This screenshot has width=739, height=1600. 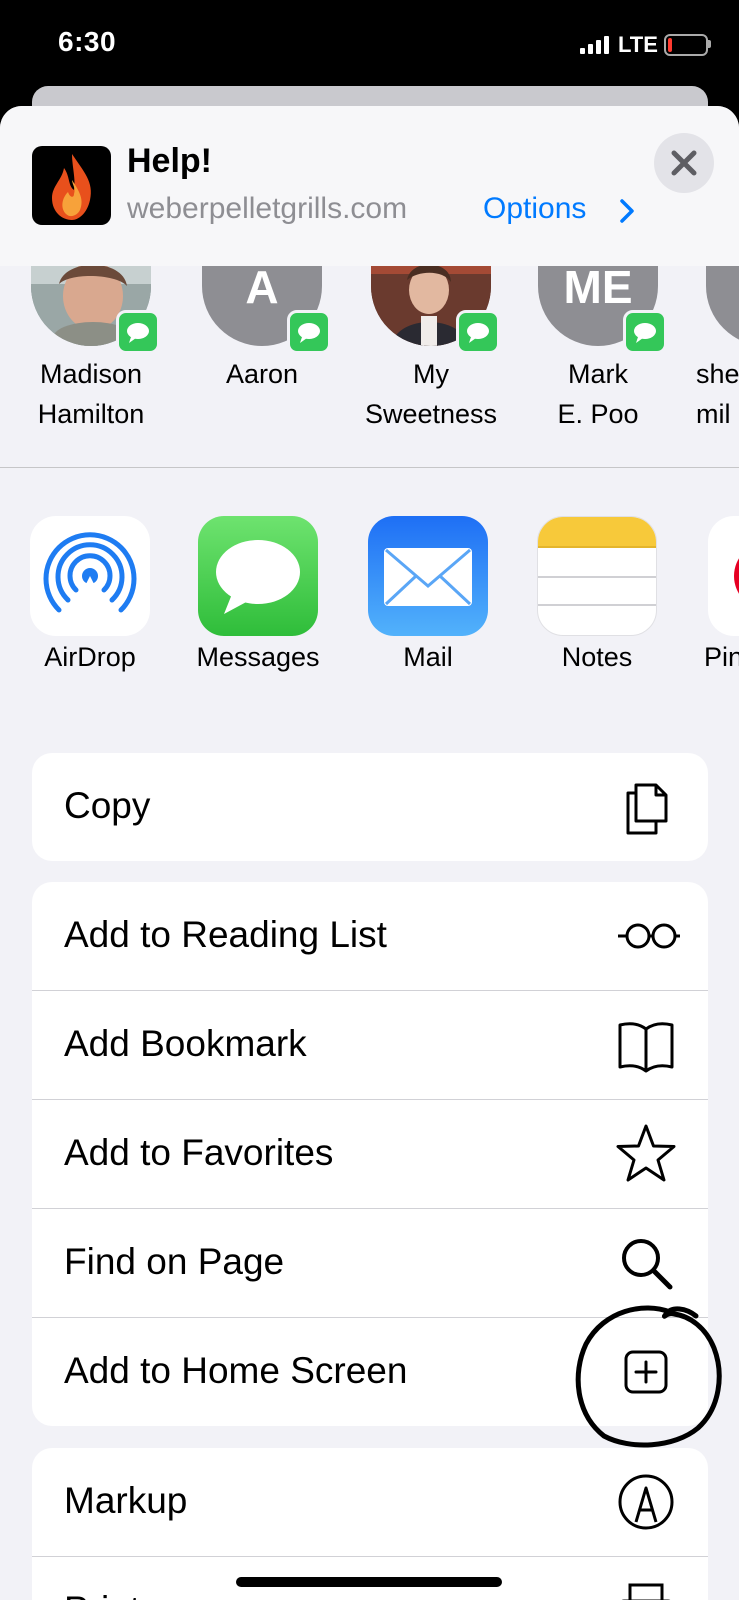 What do you see at coordinates (722, 300) in the screenshot?
I see `avatar` at bounding box center [722, 300].